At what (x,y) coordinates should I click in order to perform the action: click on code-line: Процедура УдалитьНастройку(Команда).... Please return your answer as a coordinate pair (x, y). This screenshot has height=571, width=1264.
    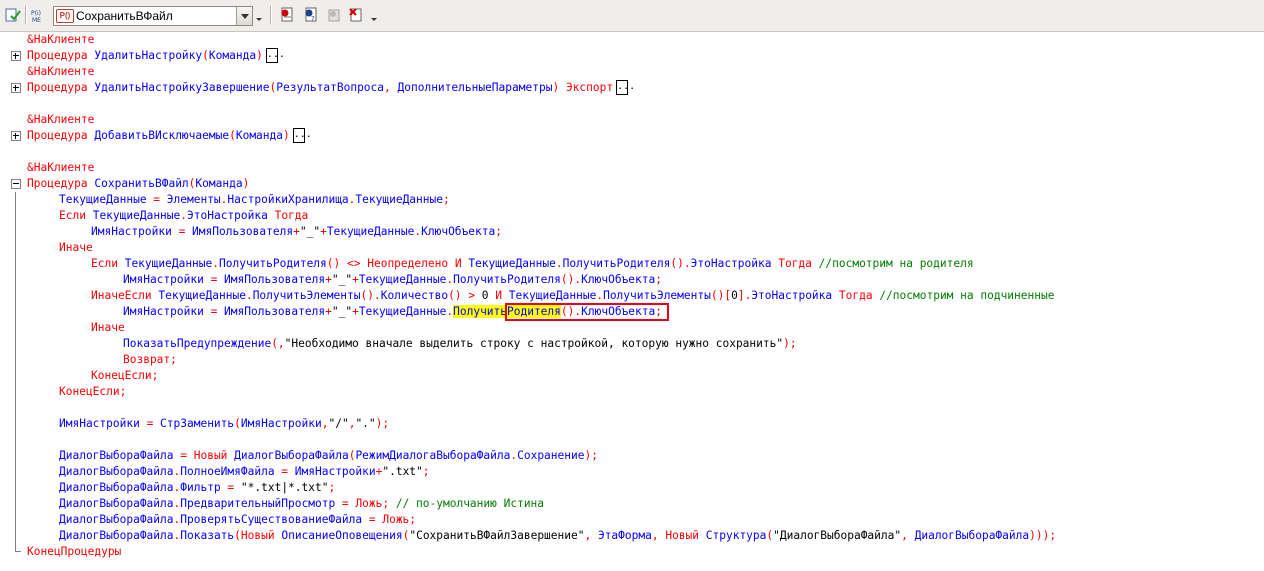
    Looking at the image, I should click on (632, 56).